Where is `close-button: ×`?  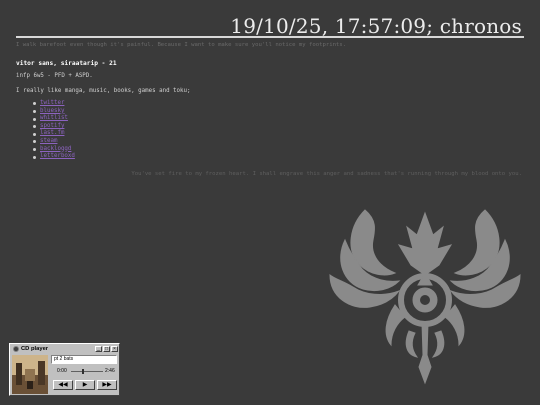 close-button: × is located at coordinates (114, 349).